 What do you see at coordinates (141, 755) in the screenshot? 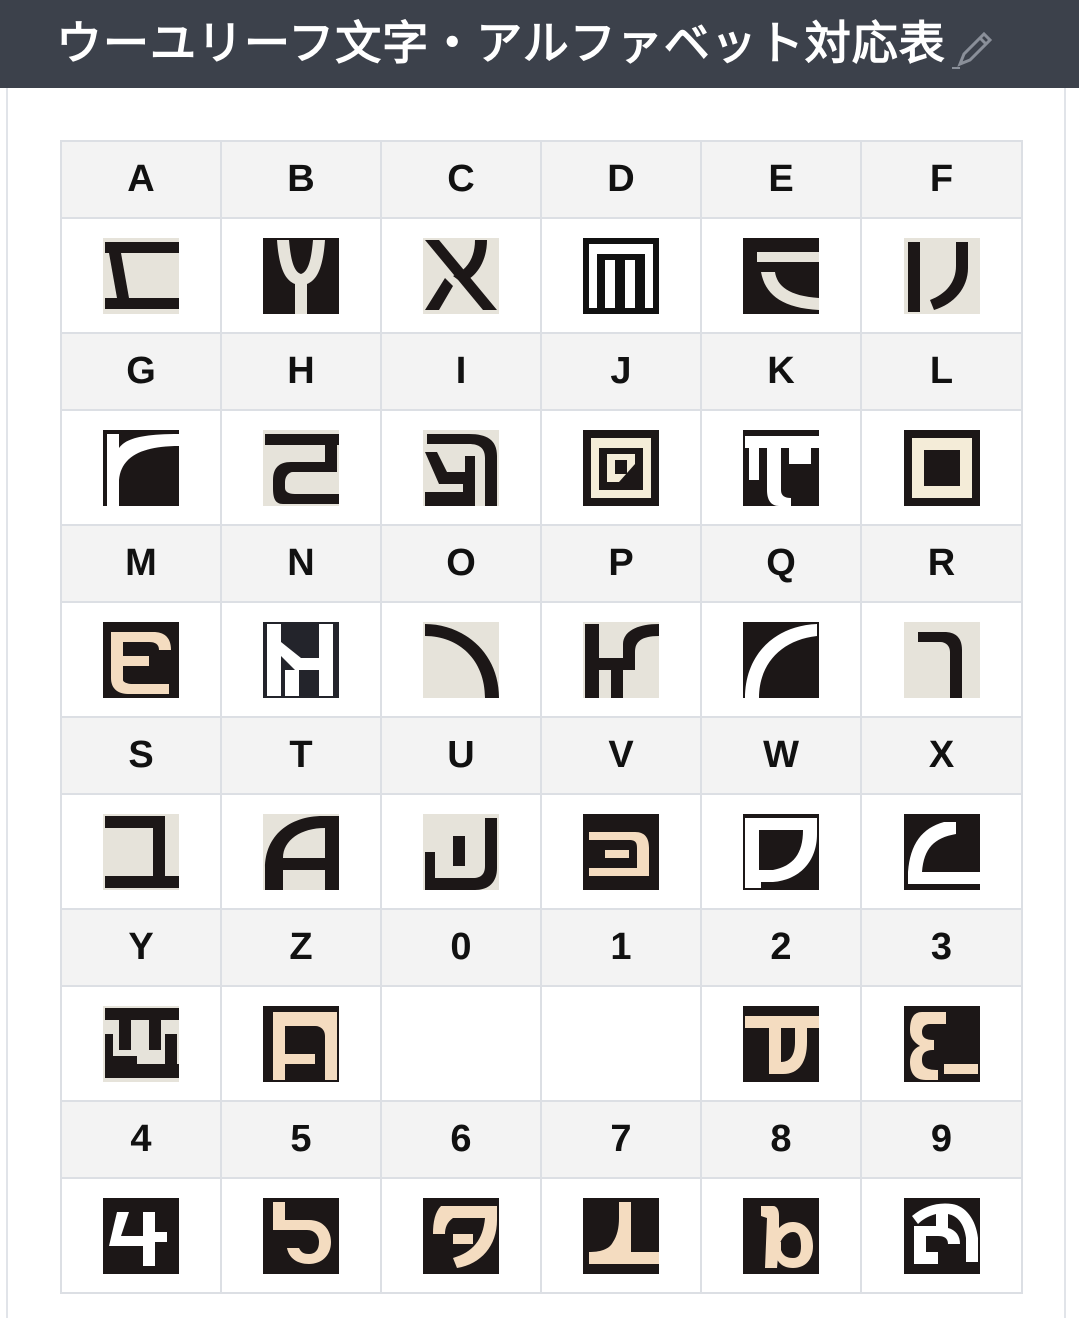
I see `label-cell: S` at bounding box center [141, 755].